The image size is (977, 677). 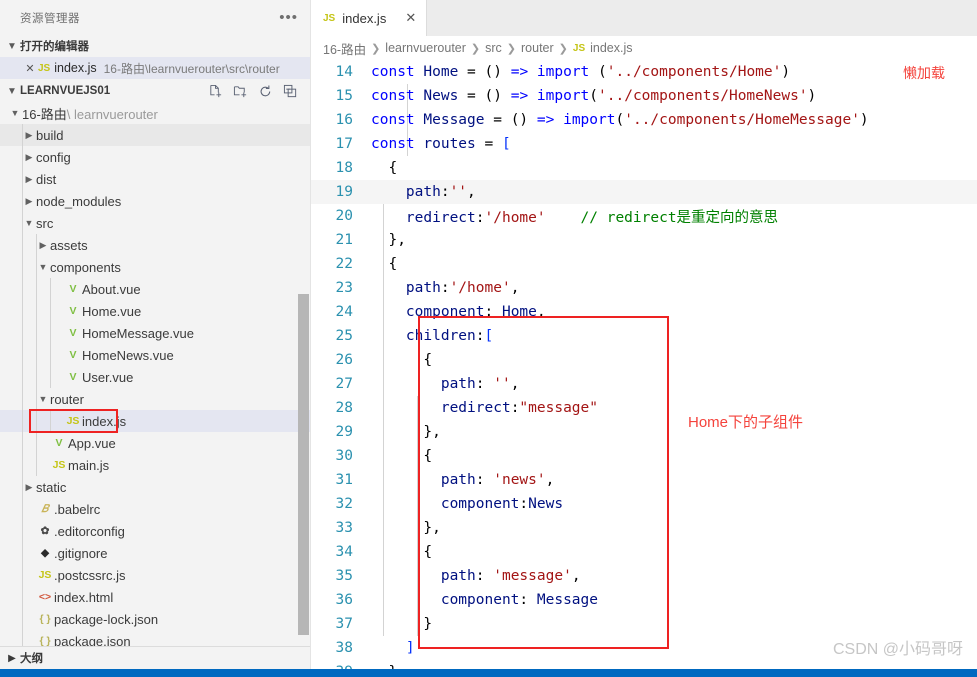 I want to click on breadcrumb-item-2: src, so click(x=493, y=48).